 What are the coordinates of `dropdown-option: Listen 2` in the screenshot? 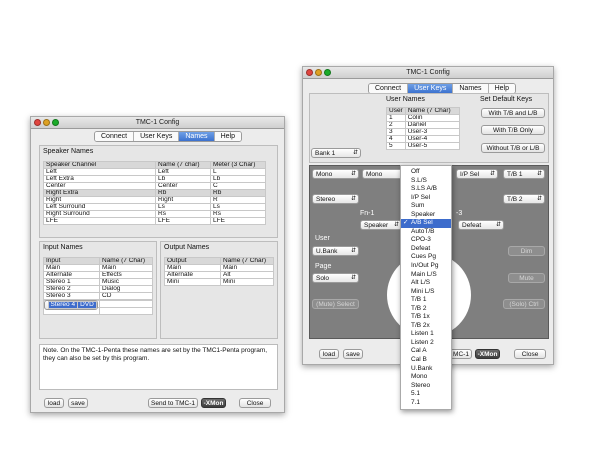 It's located at (426, 343).